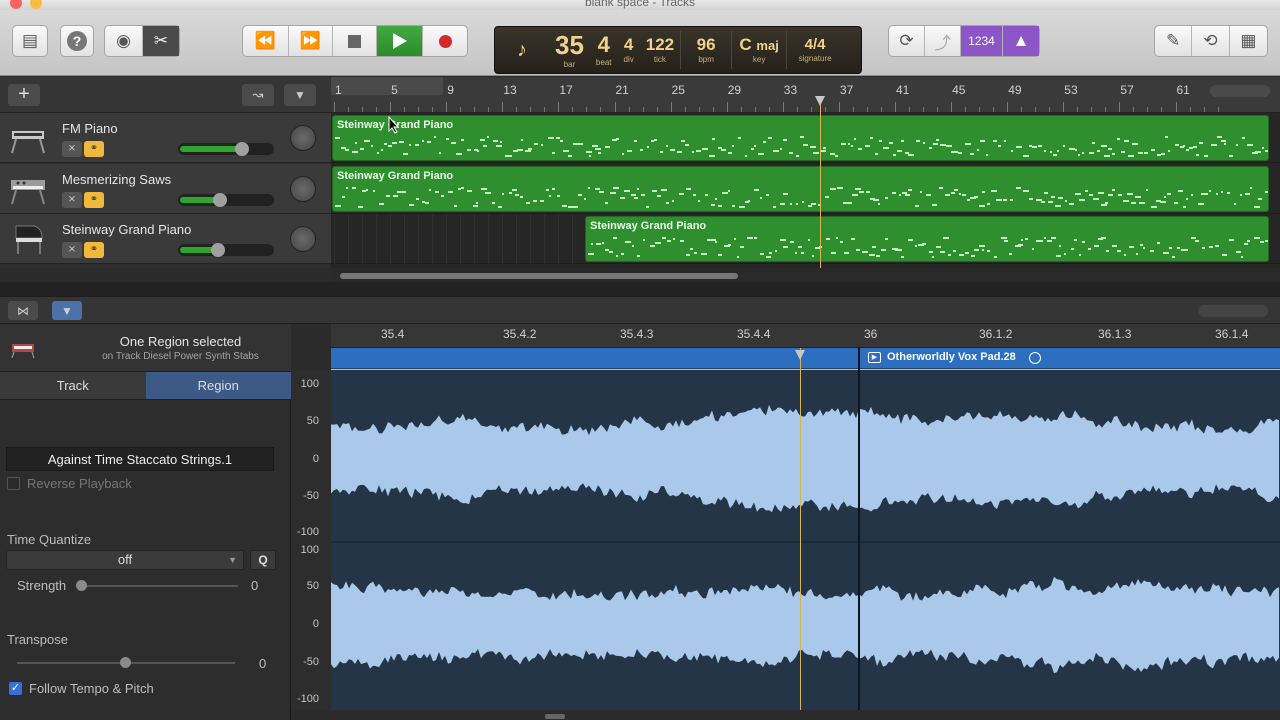 This screenshot has height=720, width=1280. What do you see at coordinates (67, 310) in the screenshot?
I see `editor-catch-button: ▼` at bounding box center [67, 310].